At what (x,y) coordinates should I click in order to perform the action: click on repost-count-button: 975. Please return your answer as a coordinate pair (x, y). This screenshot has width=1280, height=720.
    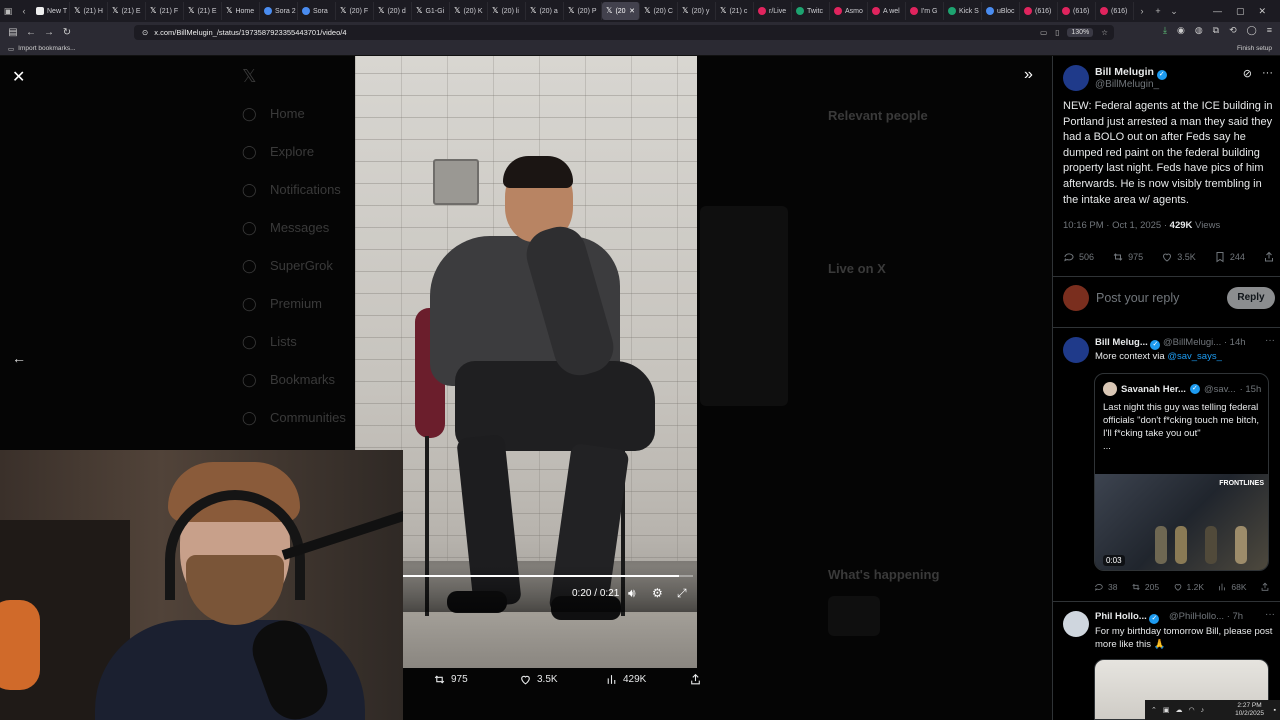
    Looking at the image, I should click on (1127, 257).